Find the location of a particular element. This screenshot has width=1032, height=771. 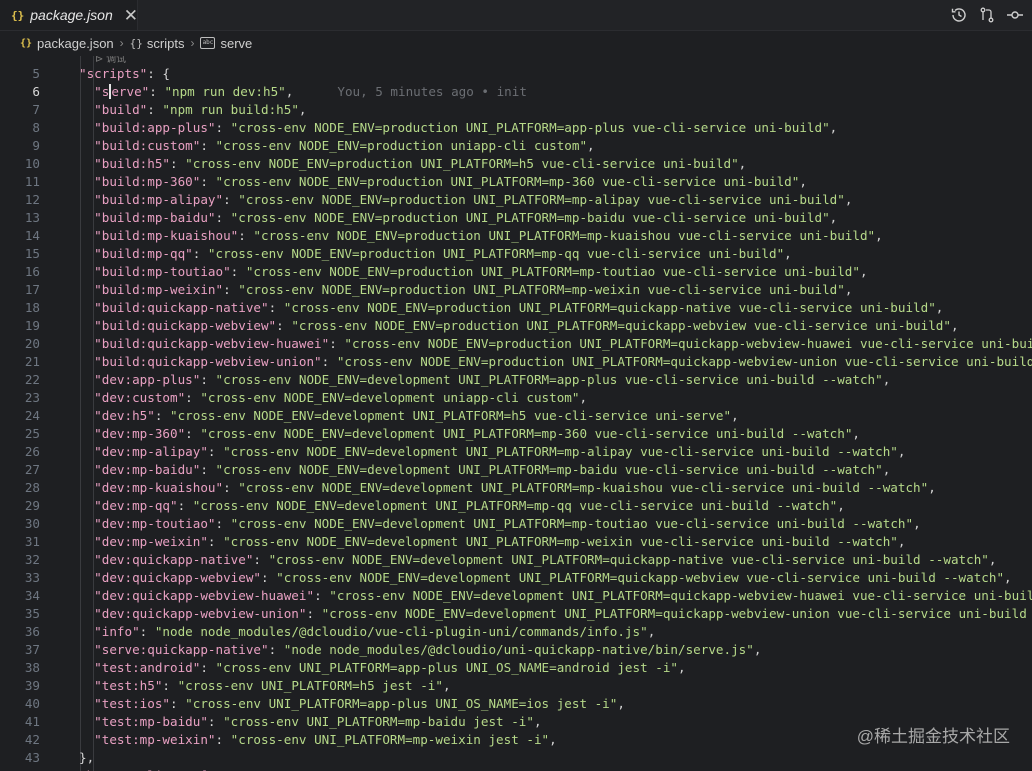

json-key: "dev:mp-kuaishou" is located at coordinates (159, 487).